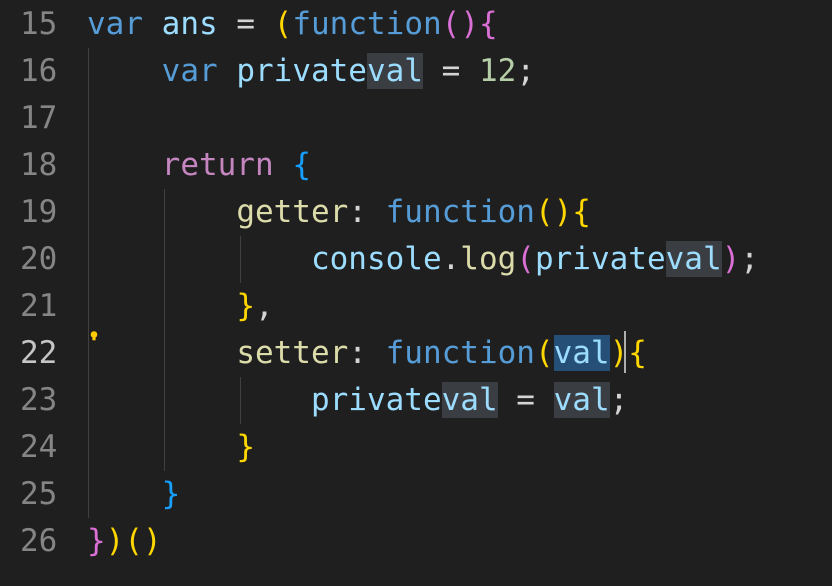 This screenshot has width=832, height=586. What do you see at coordinates (292, 212) in the screenshot?
I see `code-token: getter` at bounding box center [292, 212].